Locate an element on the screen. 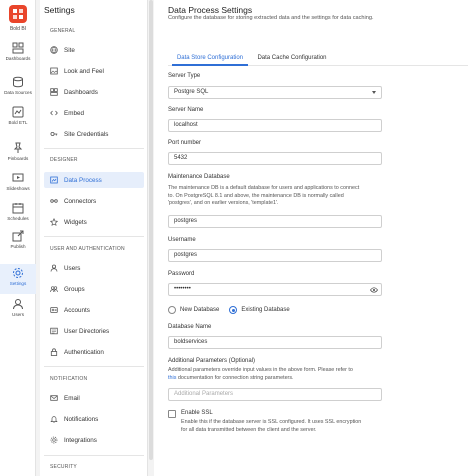  new-database-radio is located at coordinates (172, 310).